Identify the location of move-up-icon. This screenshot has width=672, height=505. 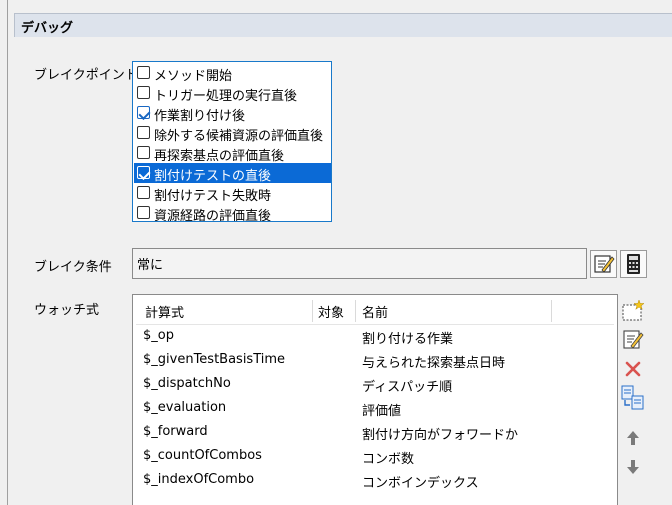
(633, 438).